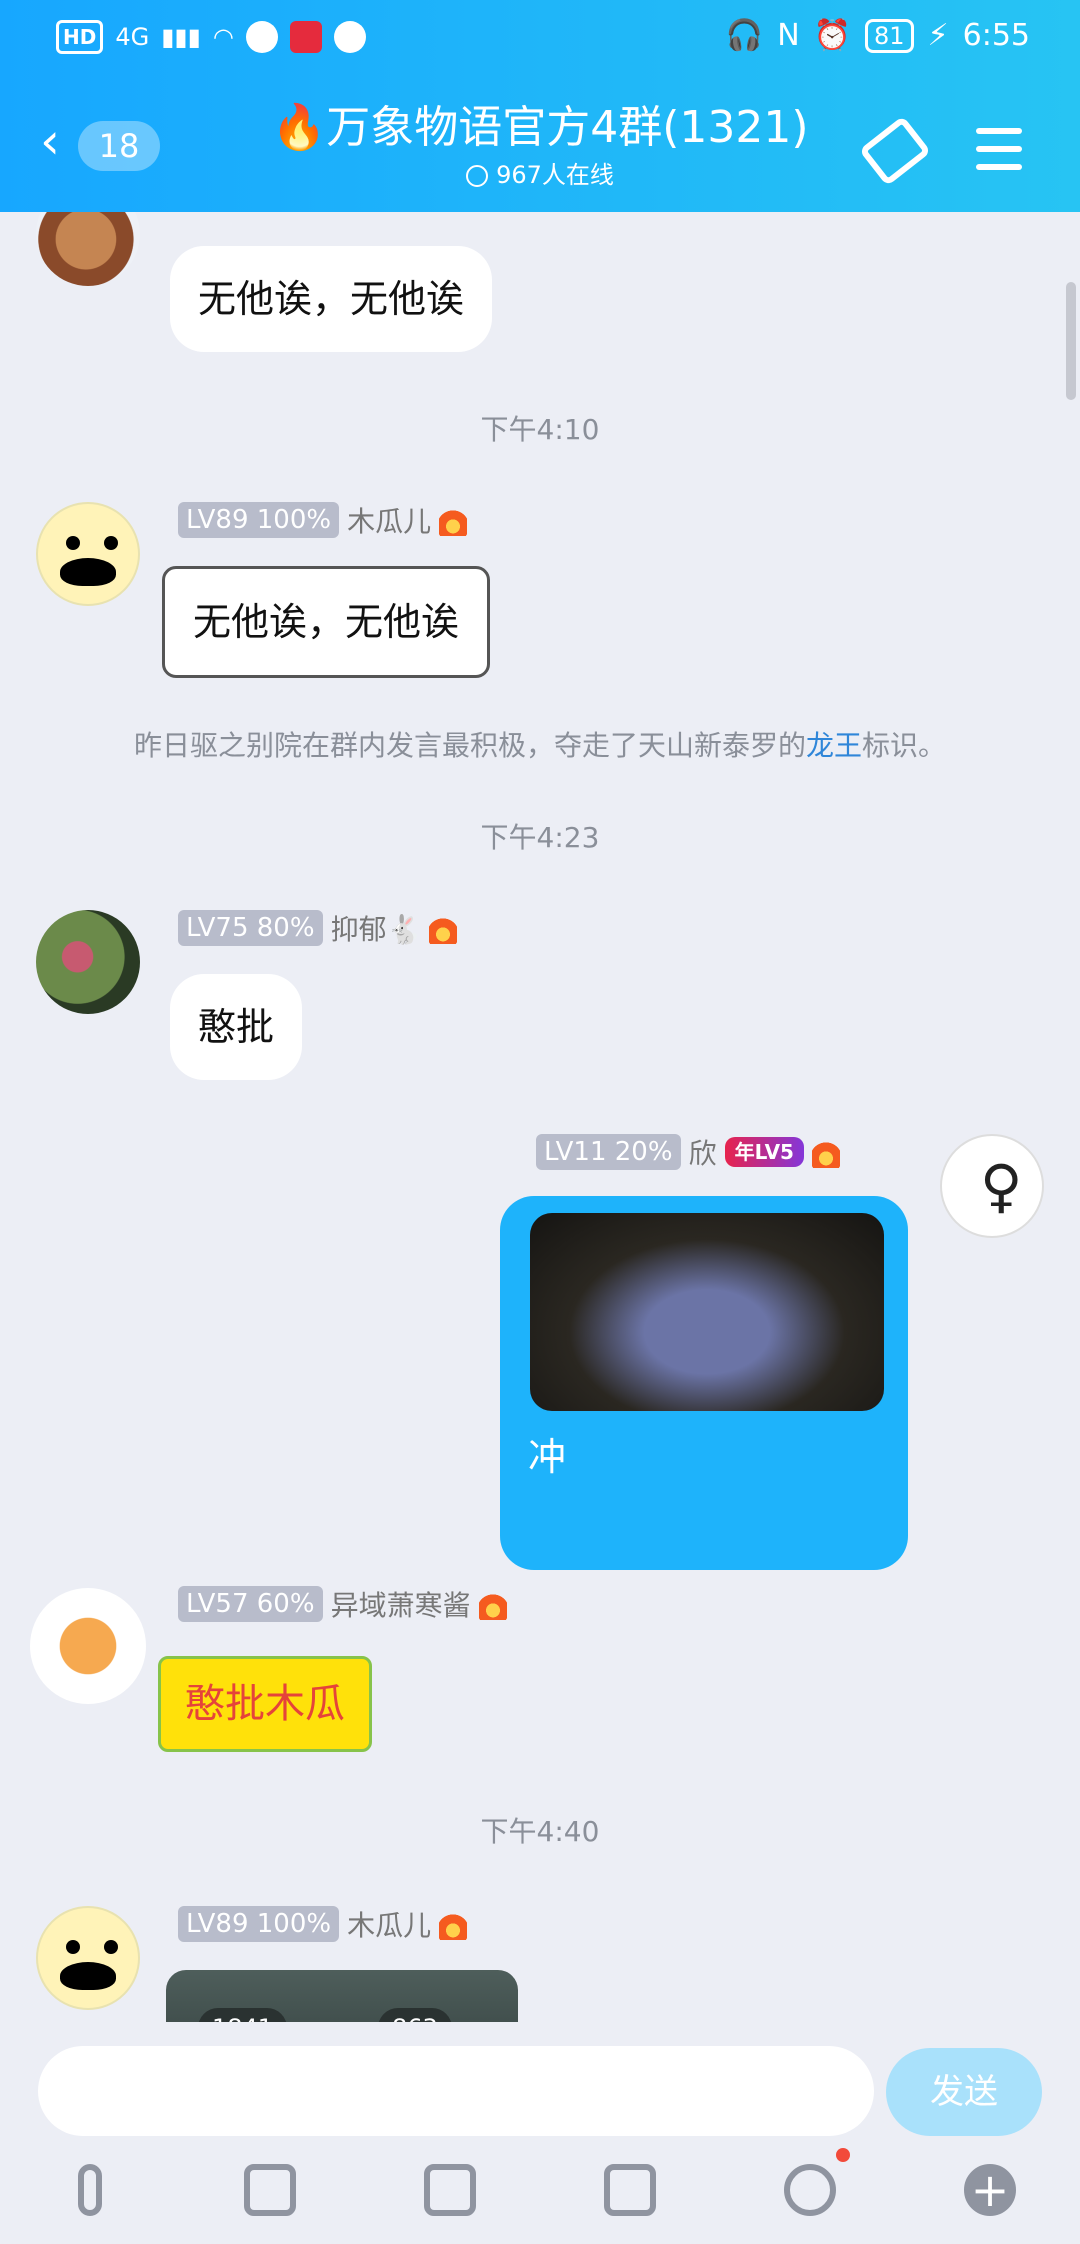  Describe the element at coordinates (477, 176) in the screenshot. I see `online-check-icon` at that location.